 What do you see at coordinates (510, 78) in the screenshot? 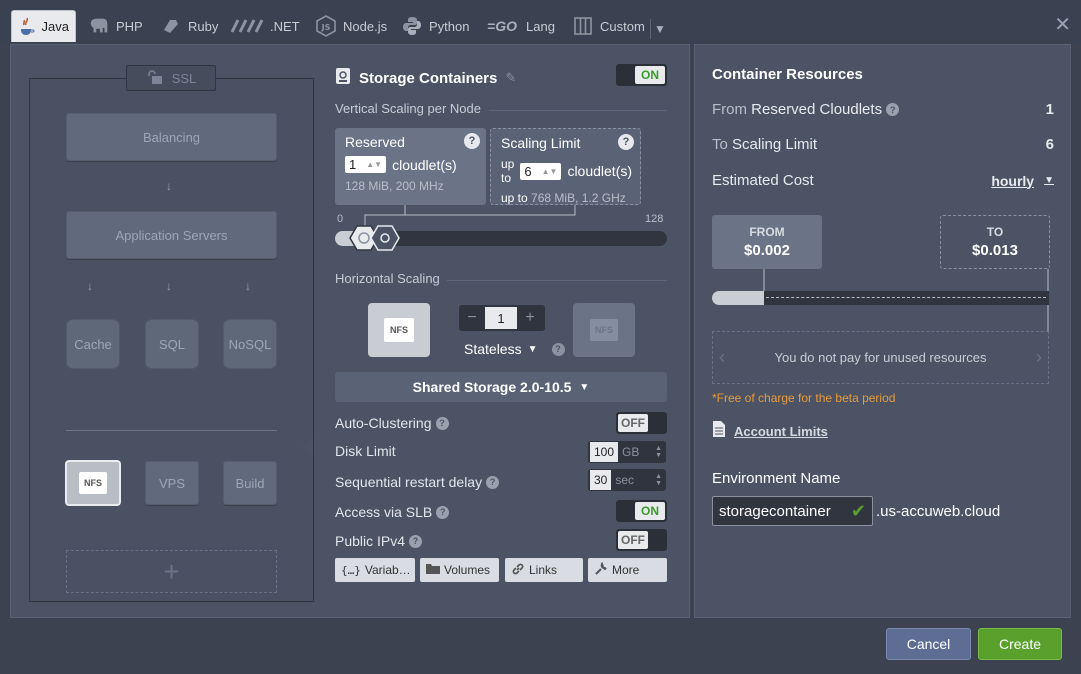
I see `edit-pencil-icon: ✎` at bounding box center [510, 78].